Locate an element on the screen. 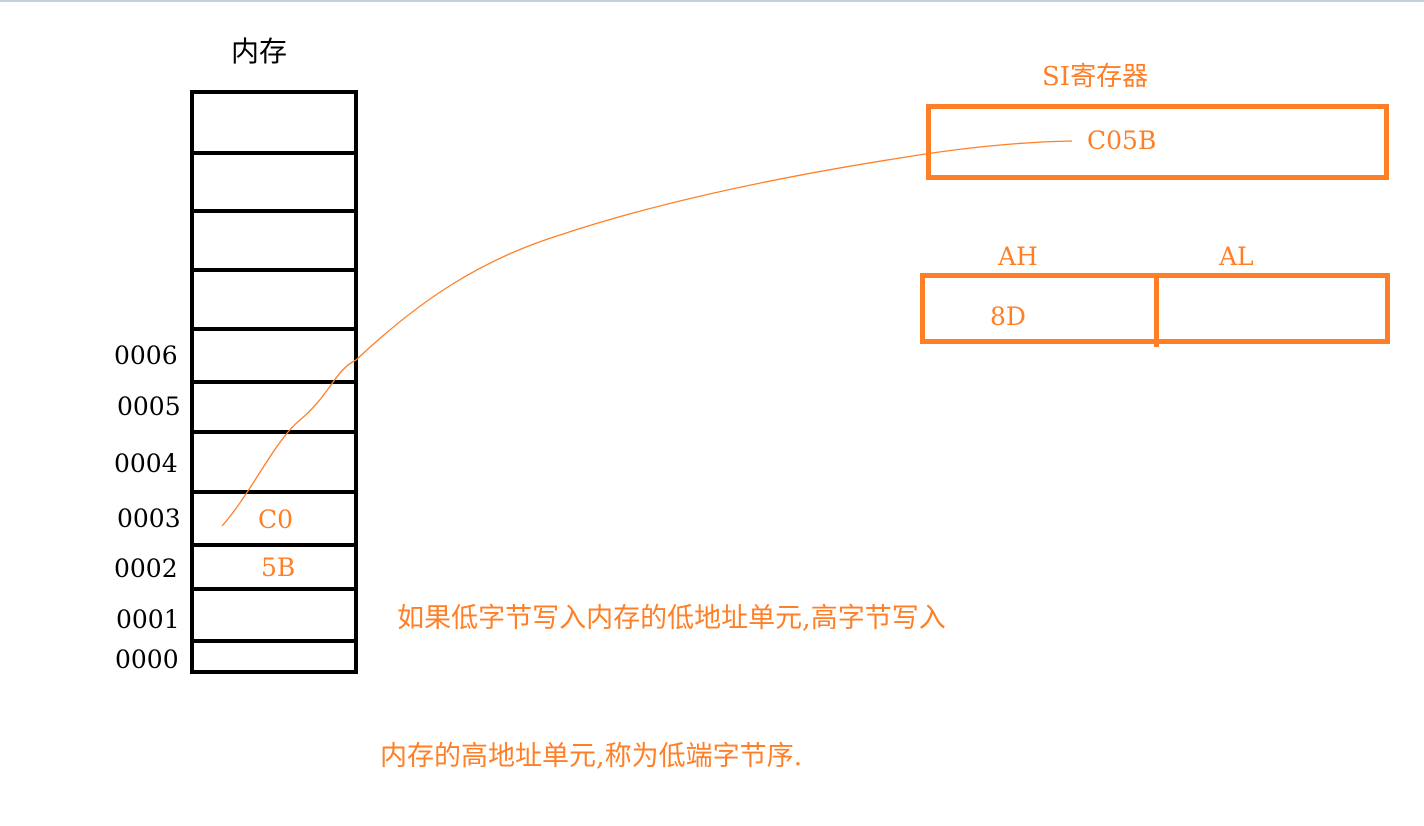 This screenshot has height=826, width=1424. description-line-2: 内存的高地址单元,称为低端字节序. is located at coordinates (591, 756).